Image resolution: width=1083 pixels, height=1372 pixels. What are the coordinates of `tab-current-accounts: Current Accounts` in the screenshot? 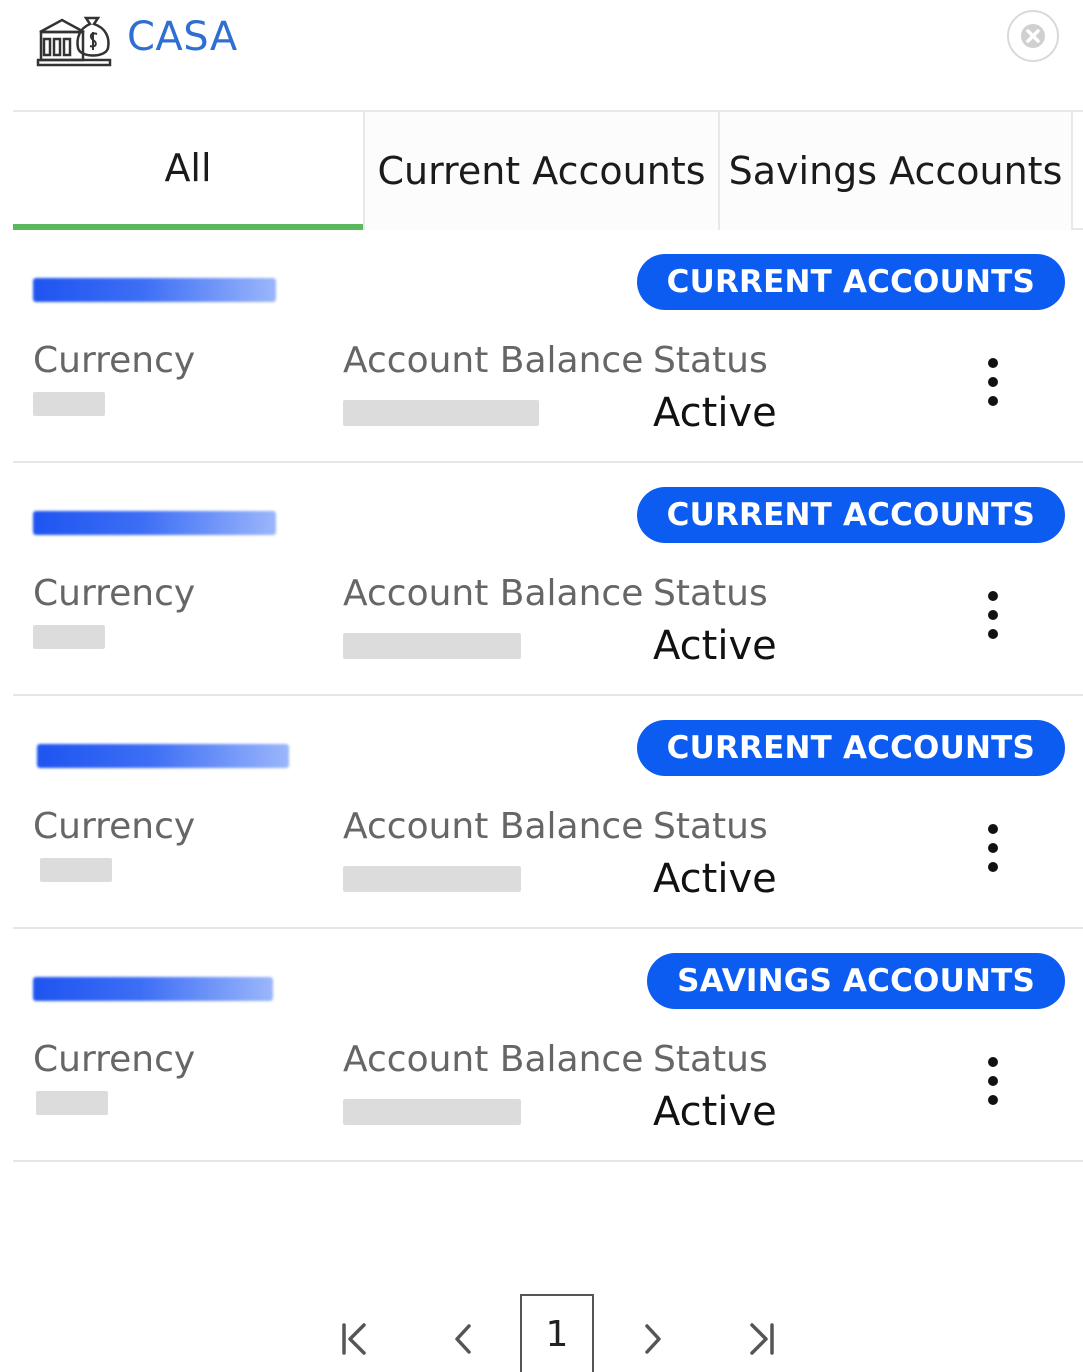 It's located at (540, 171).